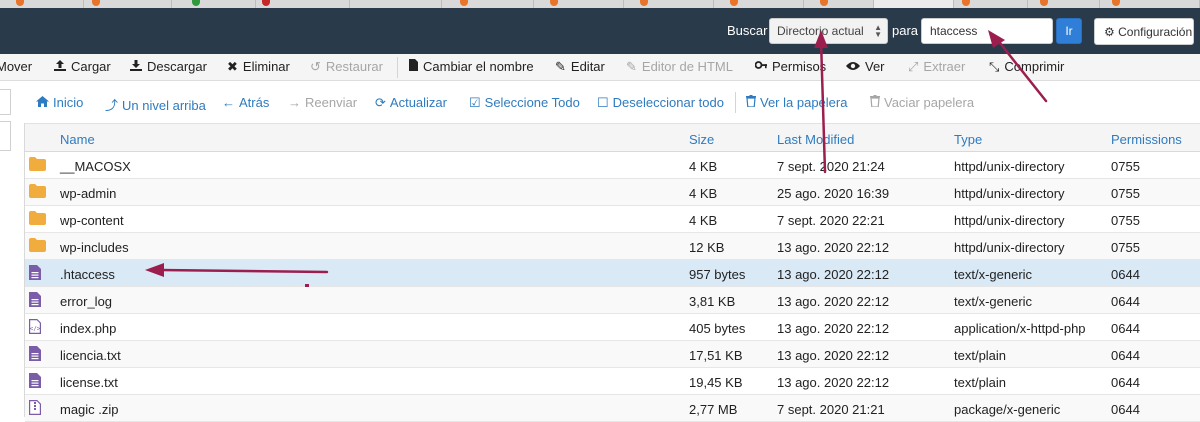 The width and height of the screenshot is (1200, 422). What do you see at coordinates (35, 274) in the screenshot?
I see `text-file-icon` at bounding box center [35, 274].